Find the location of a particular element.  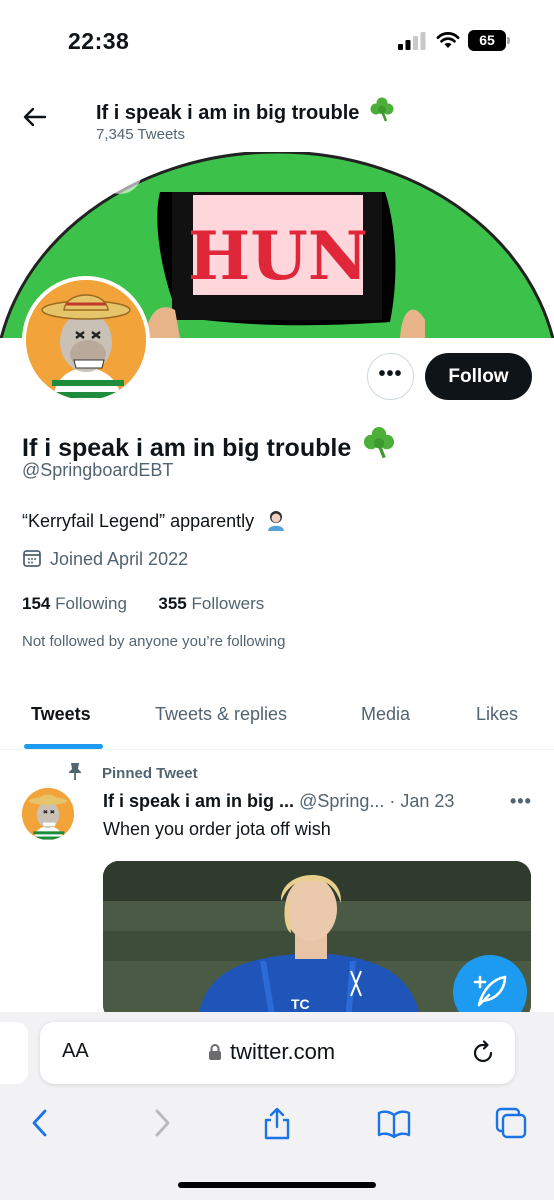

tab-likes: Likes is located at coordinates (497, 714).